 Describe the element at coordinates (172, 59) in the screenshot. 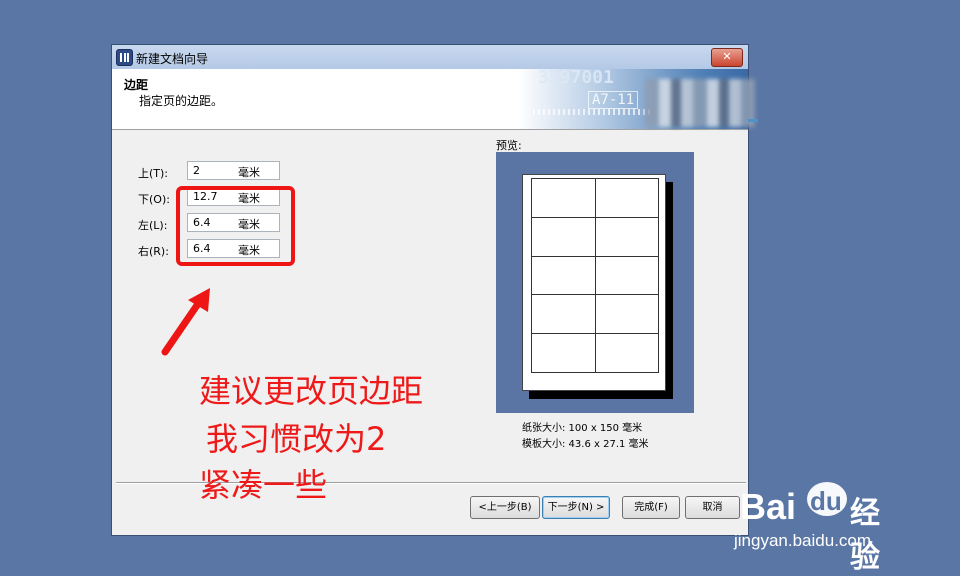

I see `window-title: 新建文档向导` at that location.